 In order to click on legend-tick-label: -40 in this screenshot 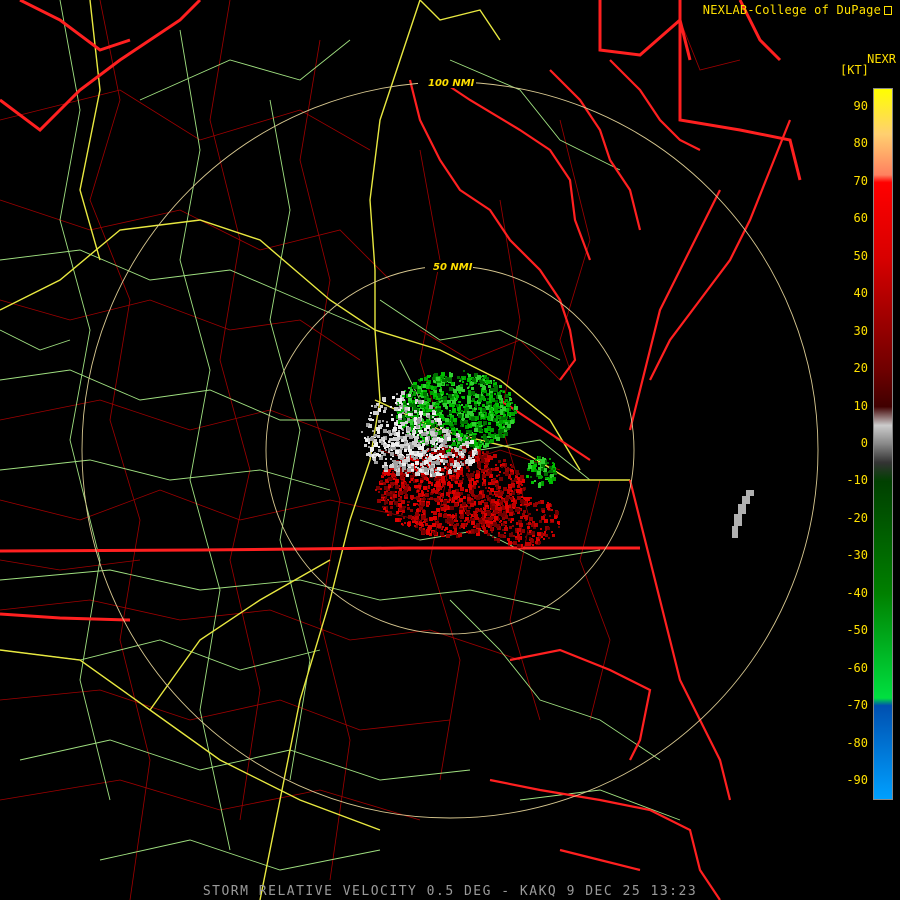, I will do `click(857, 592)`.